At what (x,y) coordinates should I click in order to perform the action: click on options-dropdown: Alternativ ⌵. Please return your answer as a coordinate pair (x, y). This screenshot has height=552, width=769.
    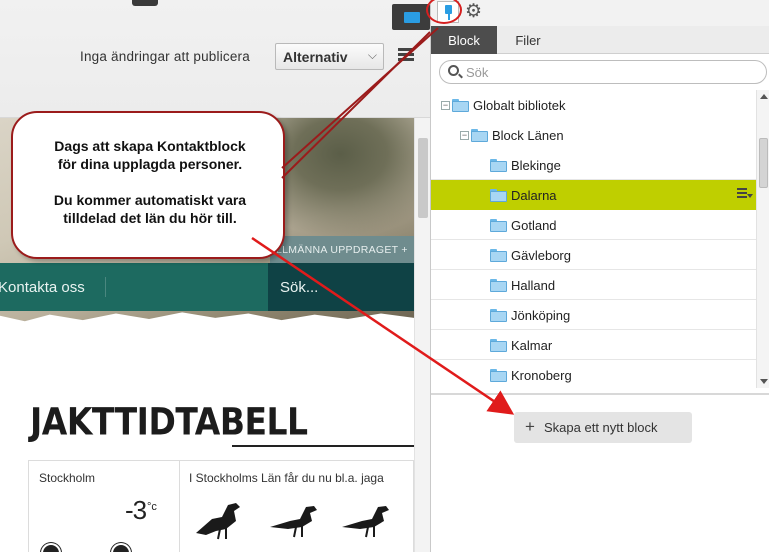
    Looking at the image, I should click on (329, 56).